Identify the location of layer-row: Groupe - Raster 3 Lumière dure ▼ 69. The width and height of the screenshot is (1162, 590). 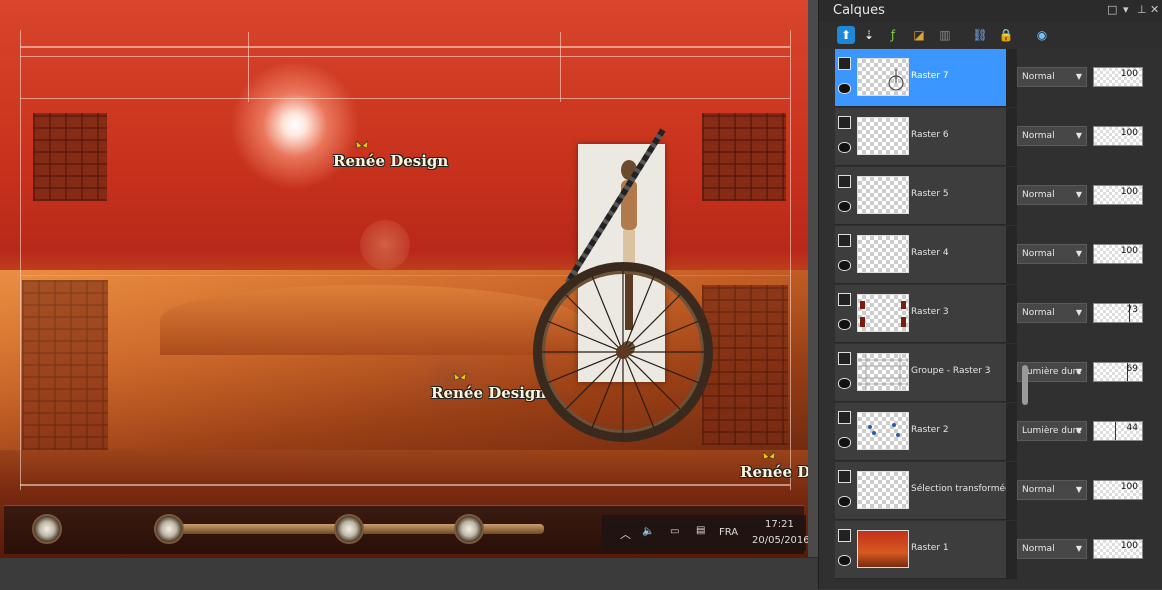
(998, 373).